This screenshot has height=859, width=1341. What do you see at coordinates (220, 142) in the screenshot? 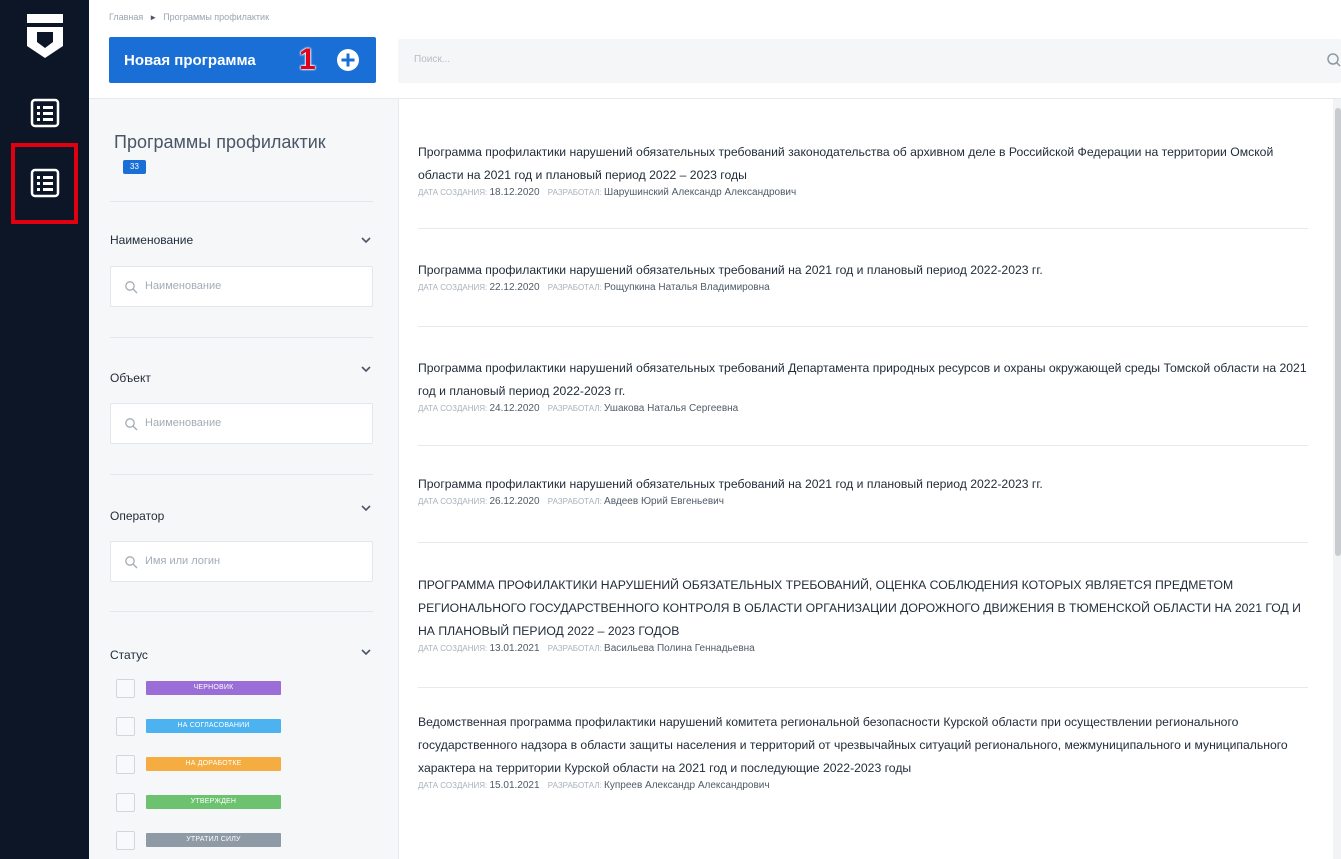
I see `filter-panel-title: Программы профилактик` at bounding box center [220, 142].